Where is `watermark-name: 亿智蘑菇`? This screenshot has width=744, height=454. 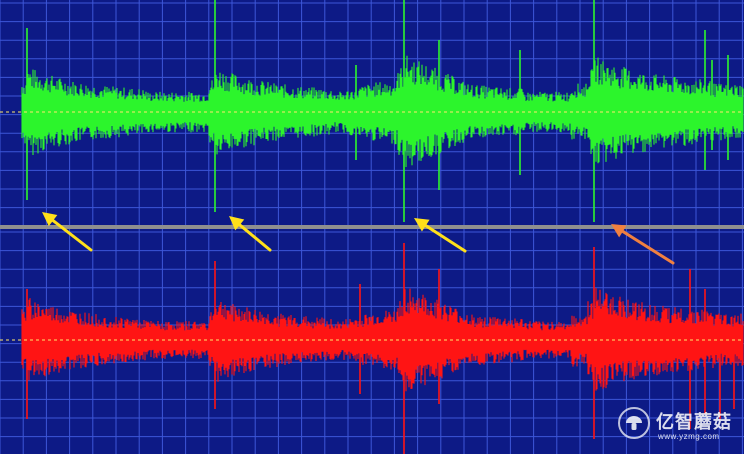 watermark-name: 亿智蘑菇 is located at coordinates (694, 422).